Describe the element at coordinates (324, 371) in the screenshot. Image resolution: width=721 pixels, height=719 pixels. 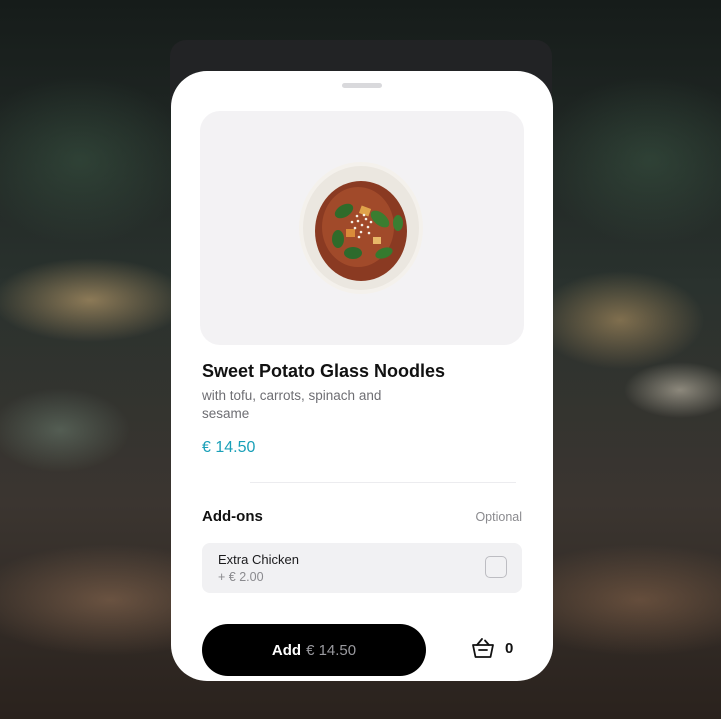
I see `dish-title: Sweet Potato Glass Noodles` at that location.